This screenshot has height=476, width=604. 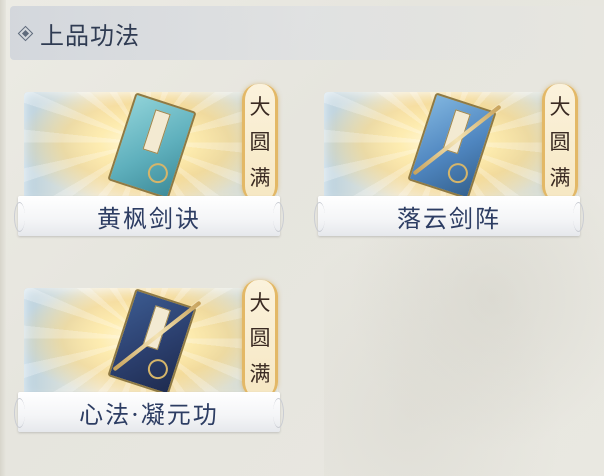 I want to click on technique-label: 落云剑阵, so click(x=449, y=216).